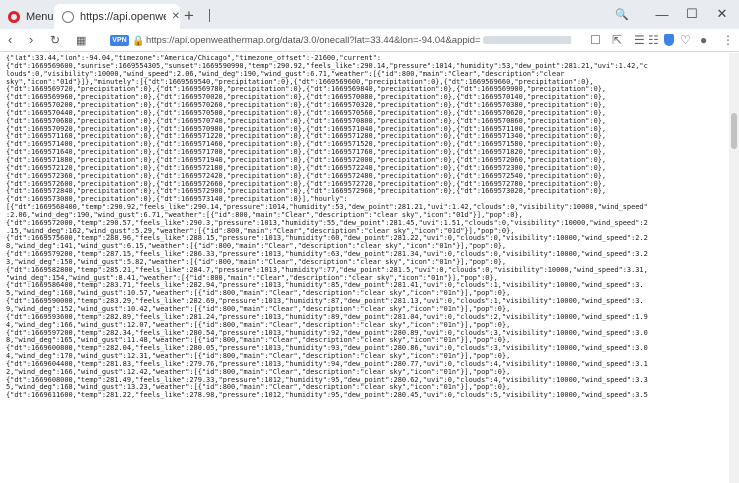 The image size is (739, 483). Describe the element at coordinates (692, 14) in the screenshot. I see `maximize-icon: ☐` at that location.